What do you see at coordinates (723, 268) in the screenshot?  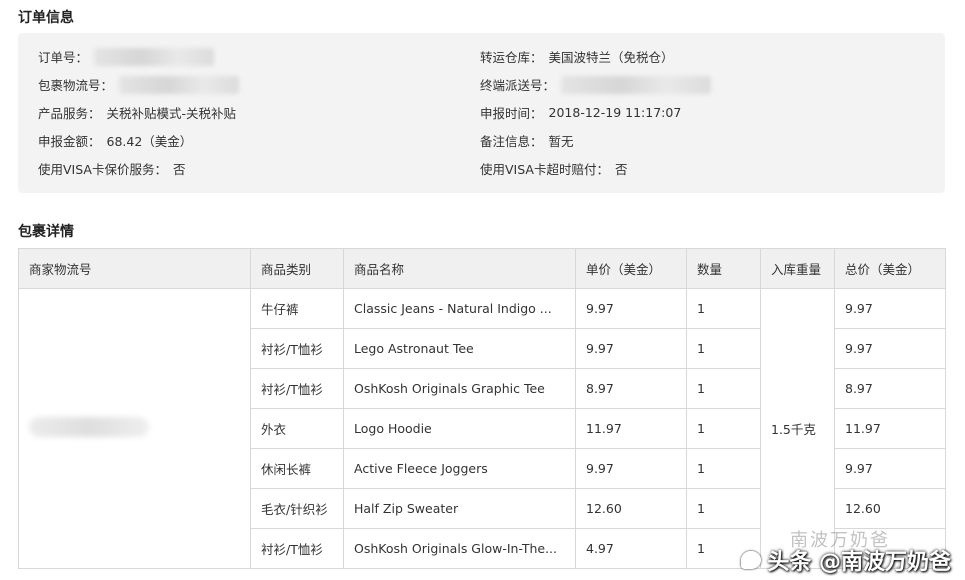 I see `column-header: 数量` at bounding box center [723, 268].